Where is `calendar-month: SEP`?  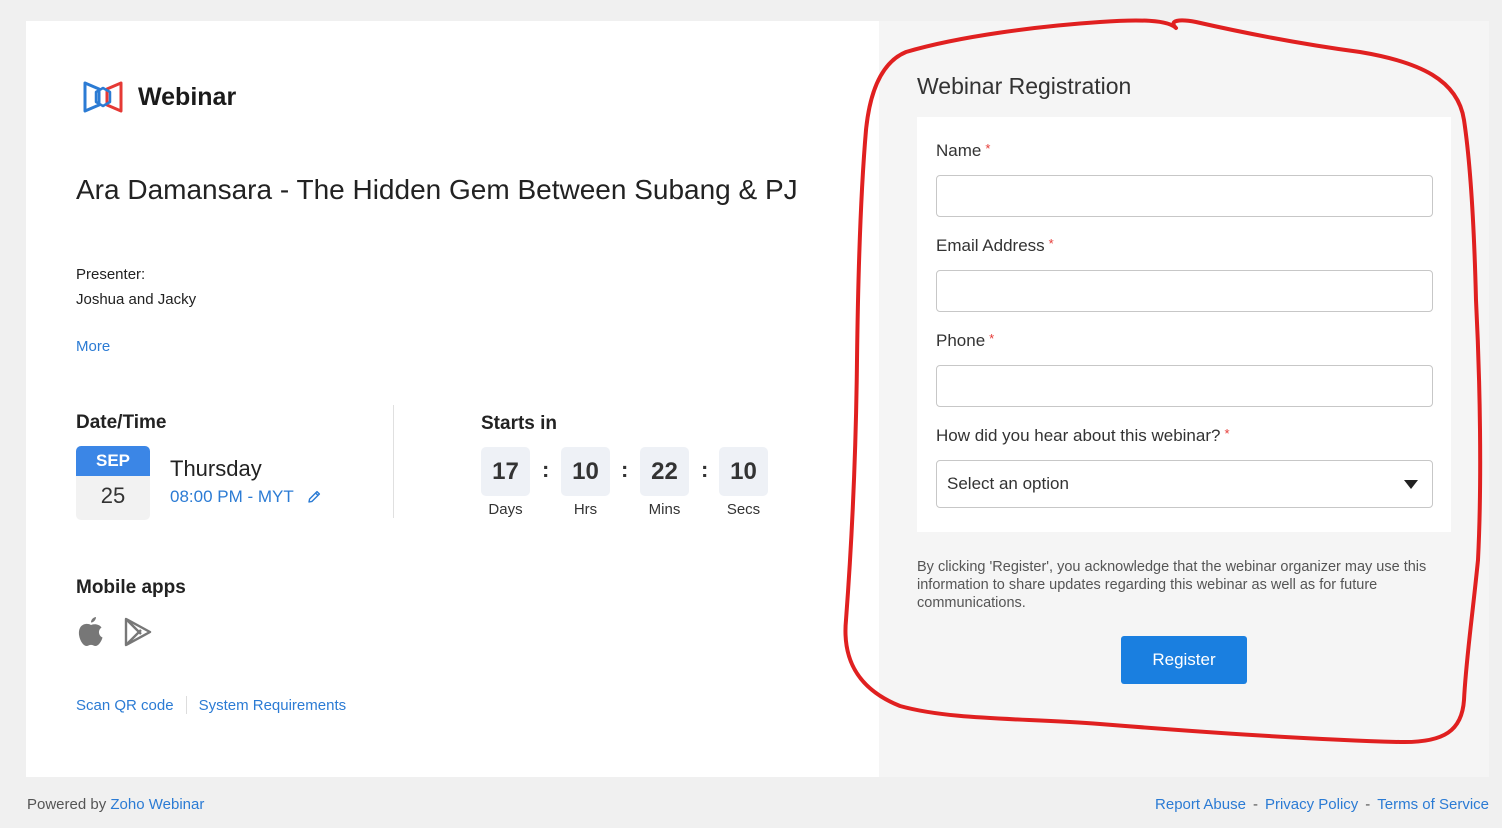
calendar-month: SEP is located at coordinates (113, 461).